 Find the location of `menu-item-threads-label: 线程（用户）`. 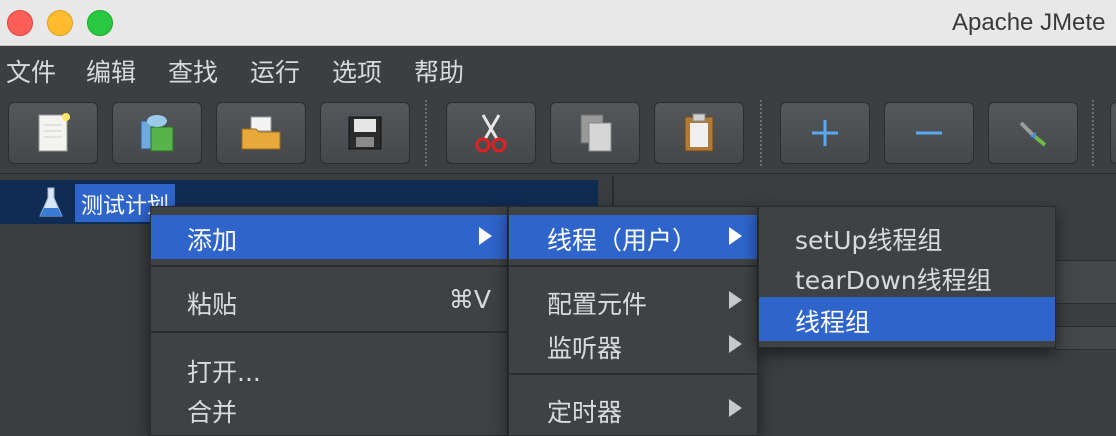

menu-item-threads-label: 线程（用户） is located at coordinates (622, 240).